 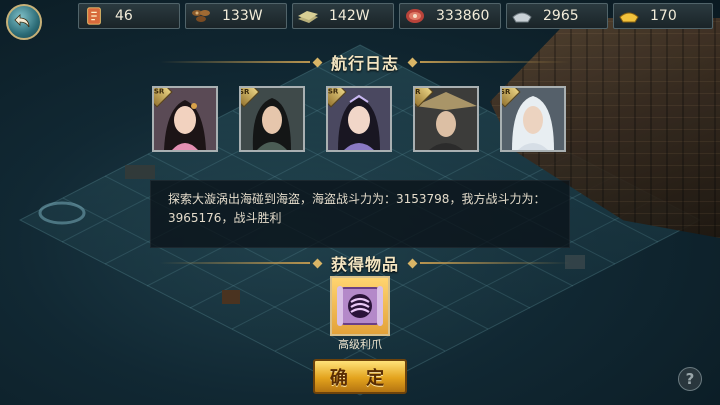 I want to click on resource-grain-value: 142W, so click(x=349, y=16).